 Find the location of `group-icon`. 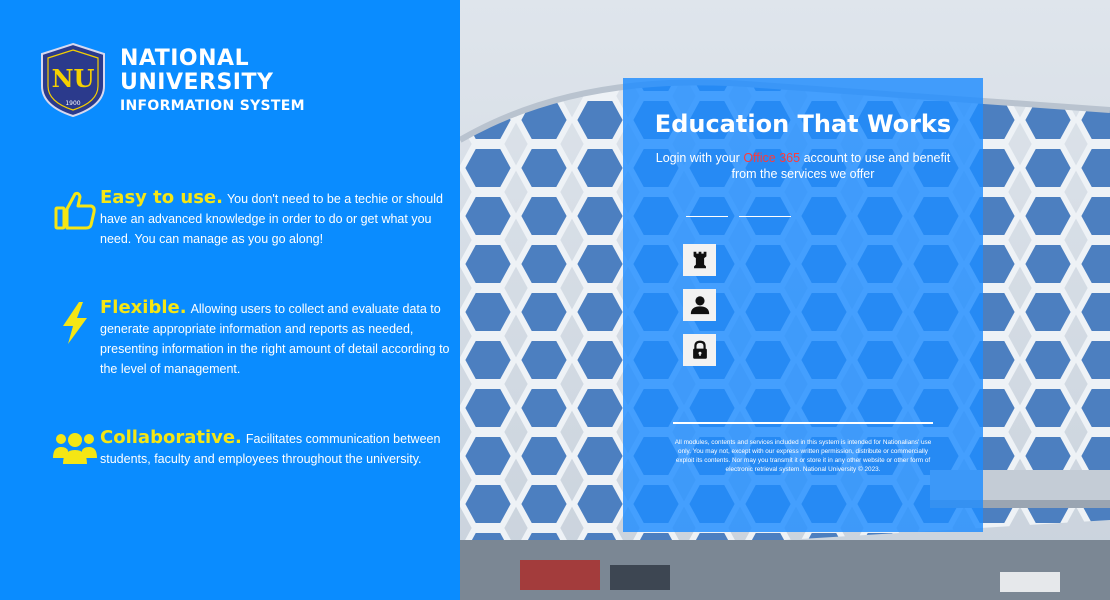

group-icon is located at coordinates (75, 448).